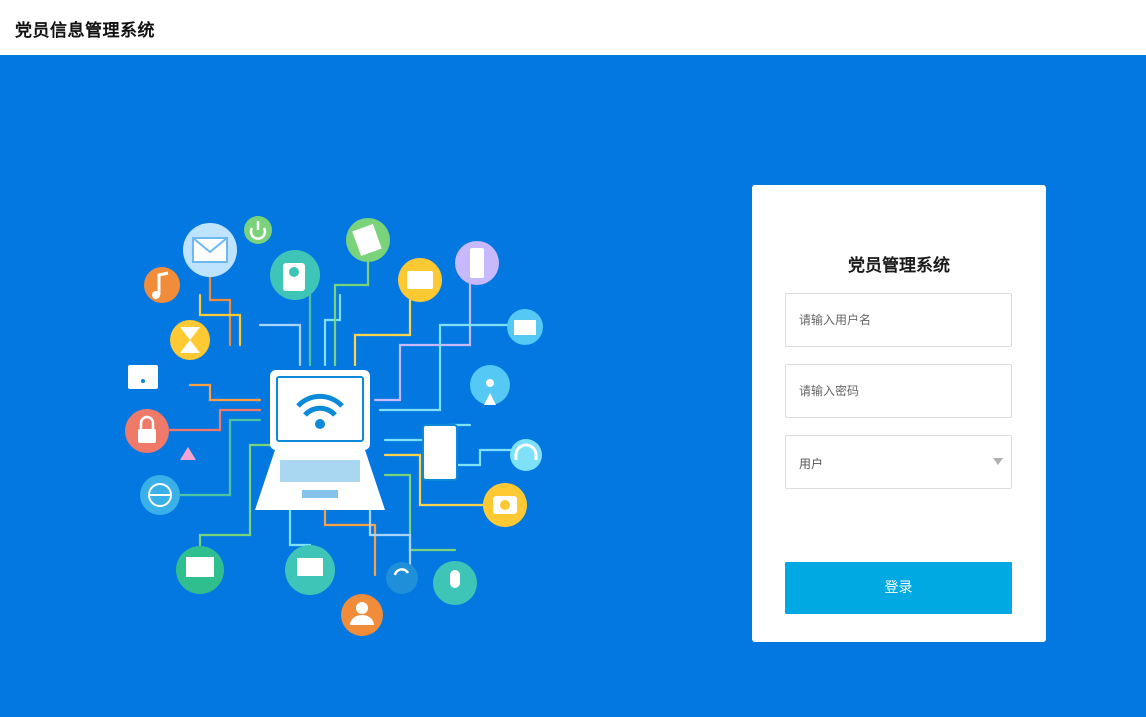 This screenshot has height=717, width=1146. I want to click on tablet-icon, so click(440, 452).